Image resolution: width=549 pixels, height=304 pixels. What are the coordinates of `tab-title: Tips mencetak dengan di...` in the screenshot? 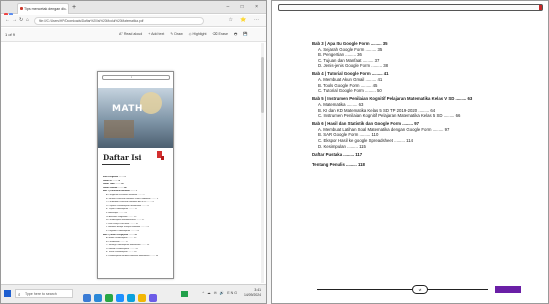 It's located at (46, 9).